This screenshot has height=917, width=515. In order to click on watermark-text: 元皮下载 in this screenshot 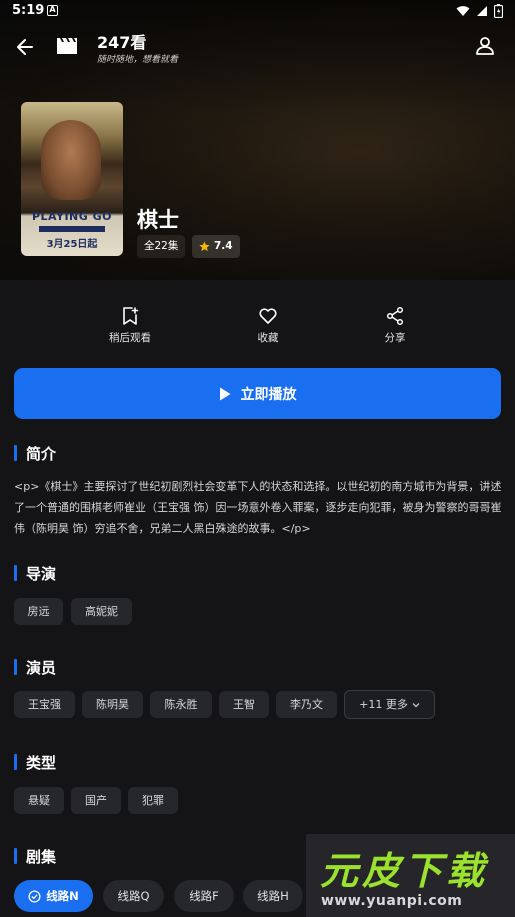, I will do `click(404, 871)`.